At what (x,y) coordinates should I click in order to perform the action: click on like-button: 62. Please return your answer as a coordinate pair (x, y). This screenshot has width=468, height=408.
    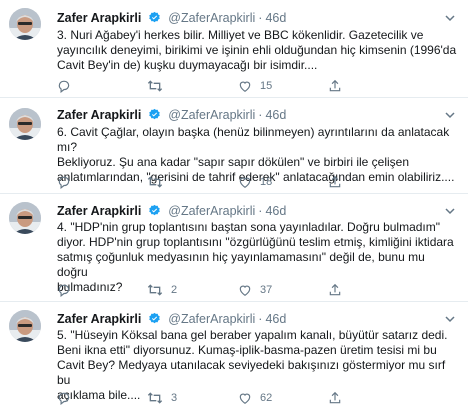
    Looking at the image, I should click on (255, 398).